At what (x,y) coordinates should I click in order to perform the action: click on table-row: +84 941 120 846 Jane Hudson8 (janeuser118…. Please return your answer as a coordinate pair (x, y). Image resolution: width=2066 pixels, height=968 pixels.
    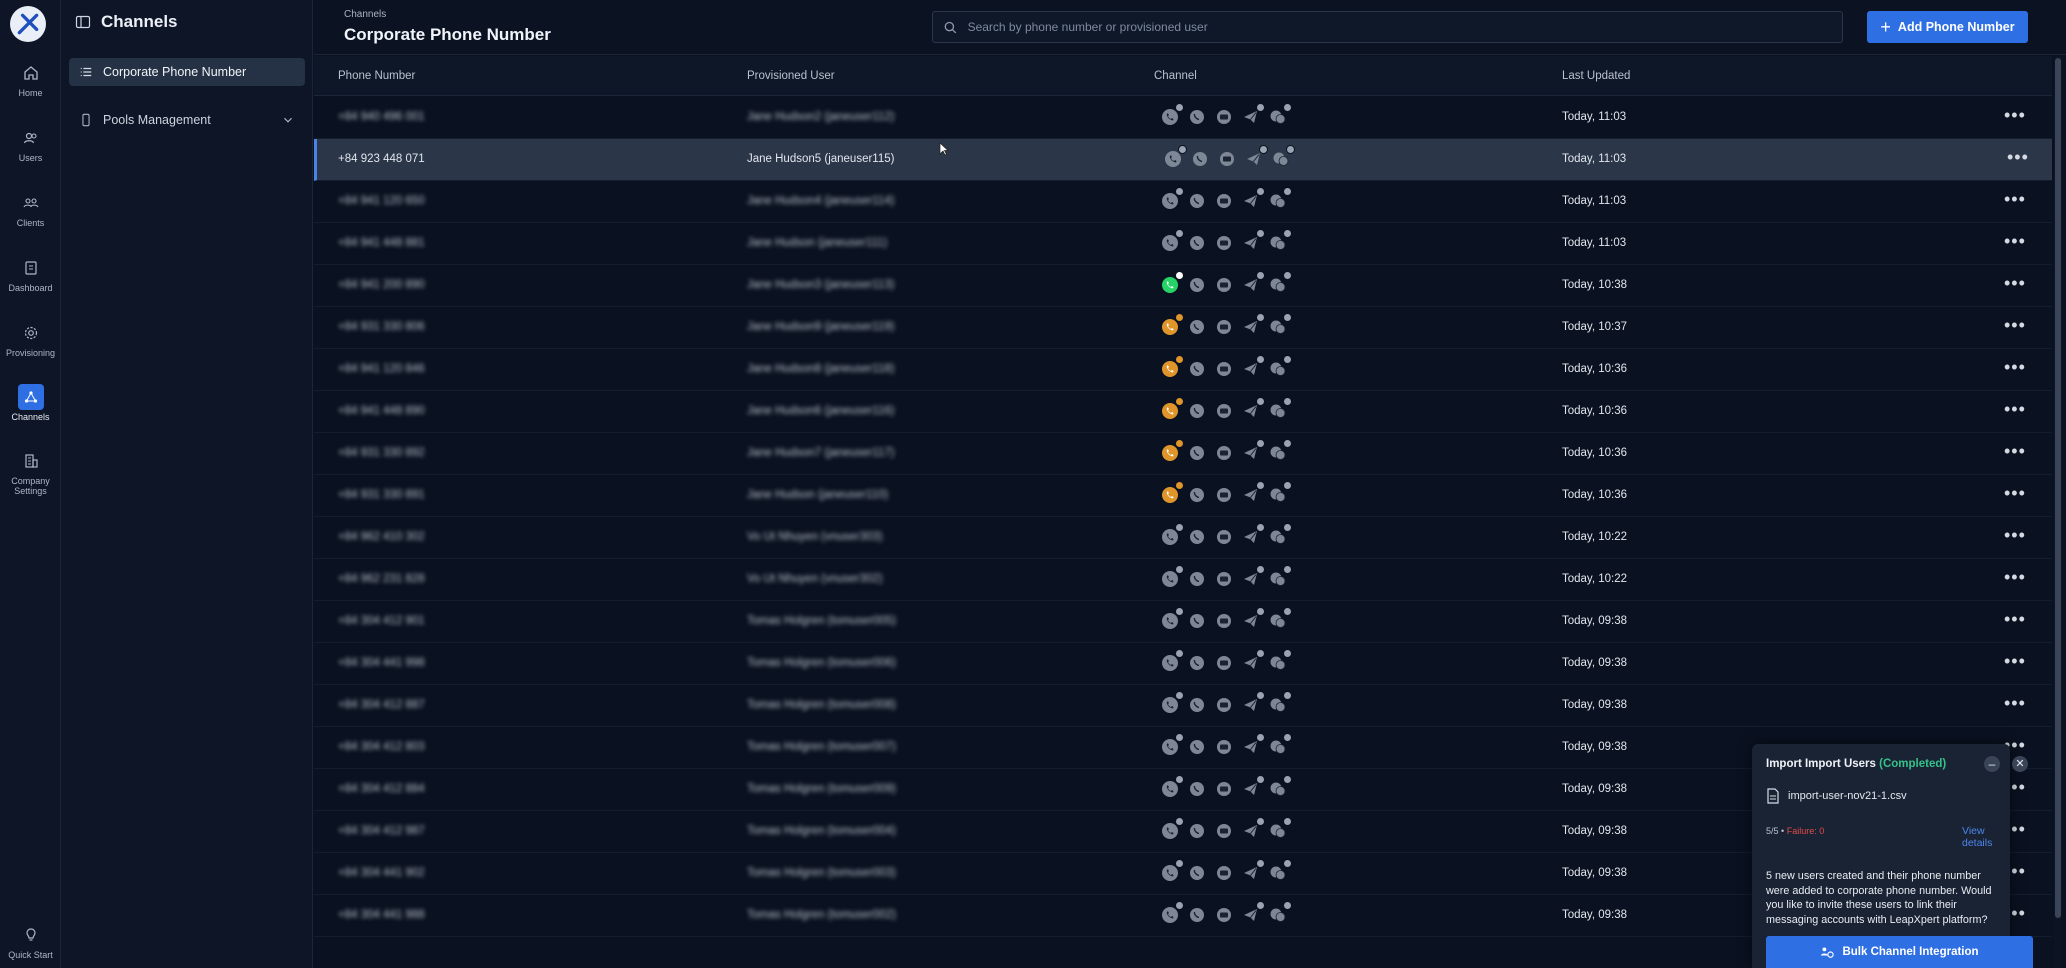
    Looking at the image, I should click on (1183, 370).